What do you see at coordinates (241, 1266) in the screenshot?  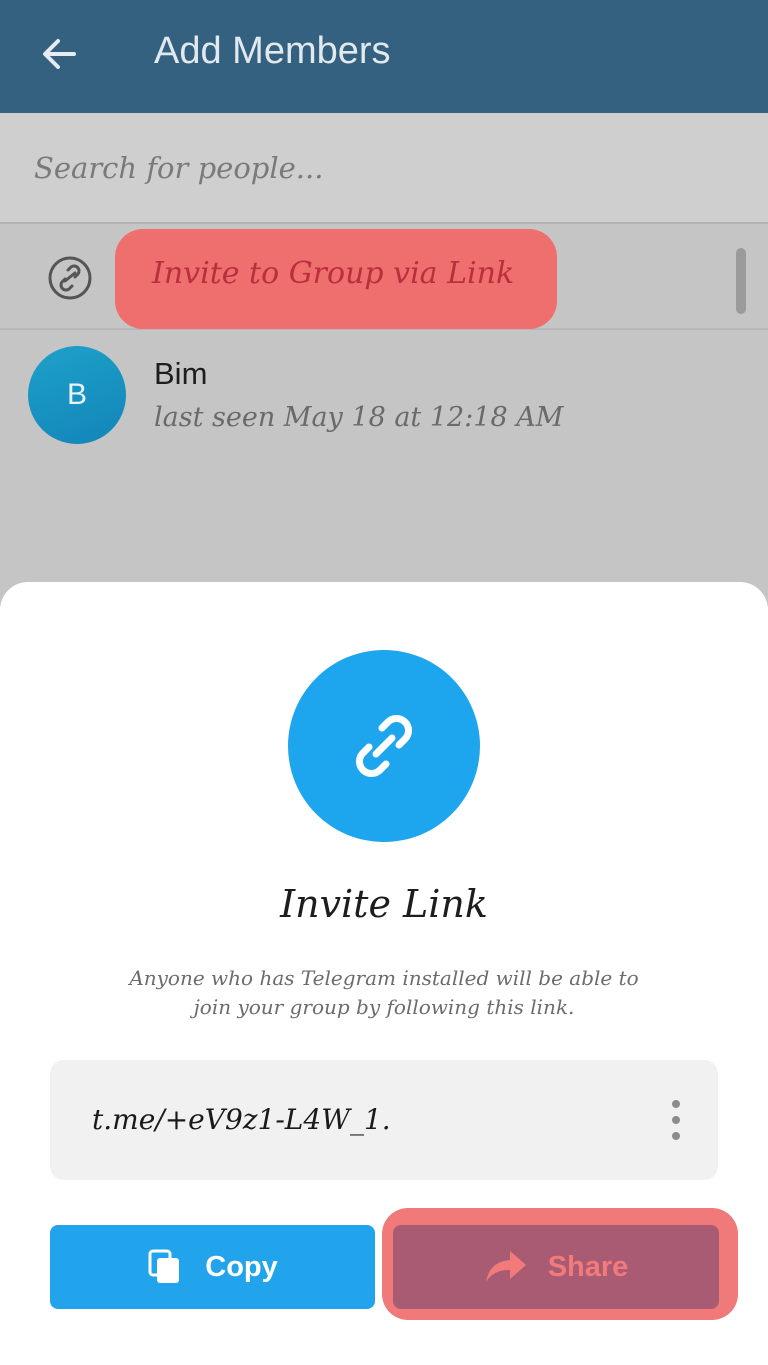 I see `copy-button-label: Copy` at bounding box center [241, 1266].